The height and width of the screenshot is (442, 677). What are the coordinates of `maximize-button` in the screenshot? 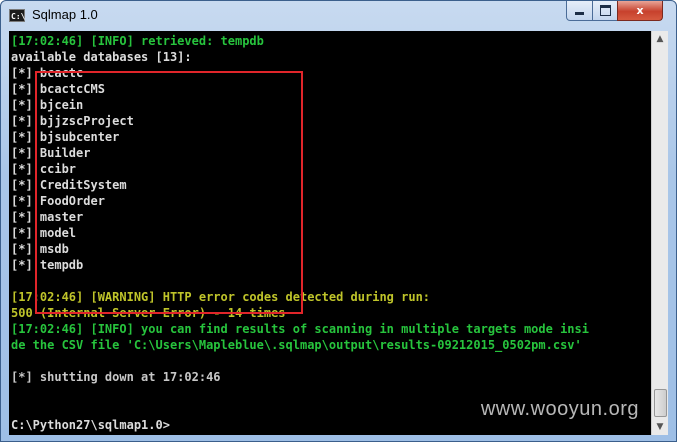 It's located at (605, 11).